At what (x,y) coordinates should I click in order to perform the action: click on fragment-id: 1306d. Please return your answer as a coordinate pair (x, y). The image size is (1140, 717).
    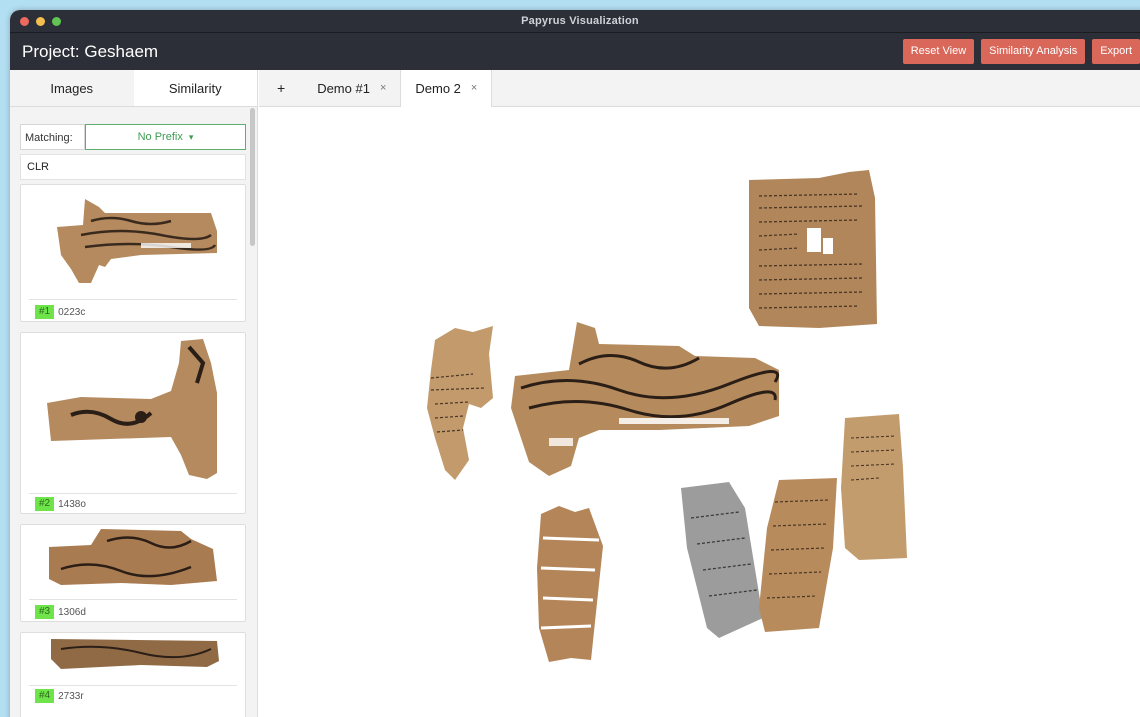
    Looking at the image, I should click on (72, 612).